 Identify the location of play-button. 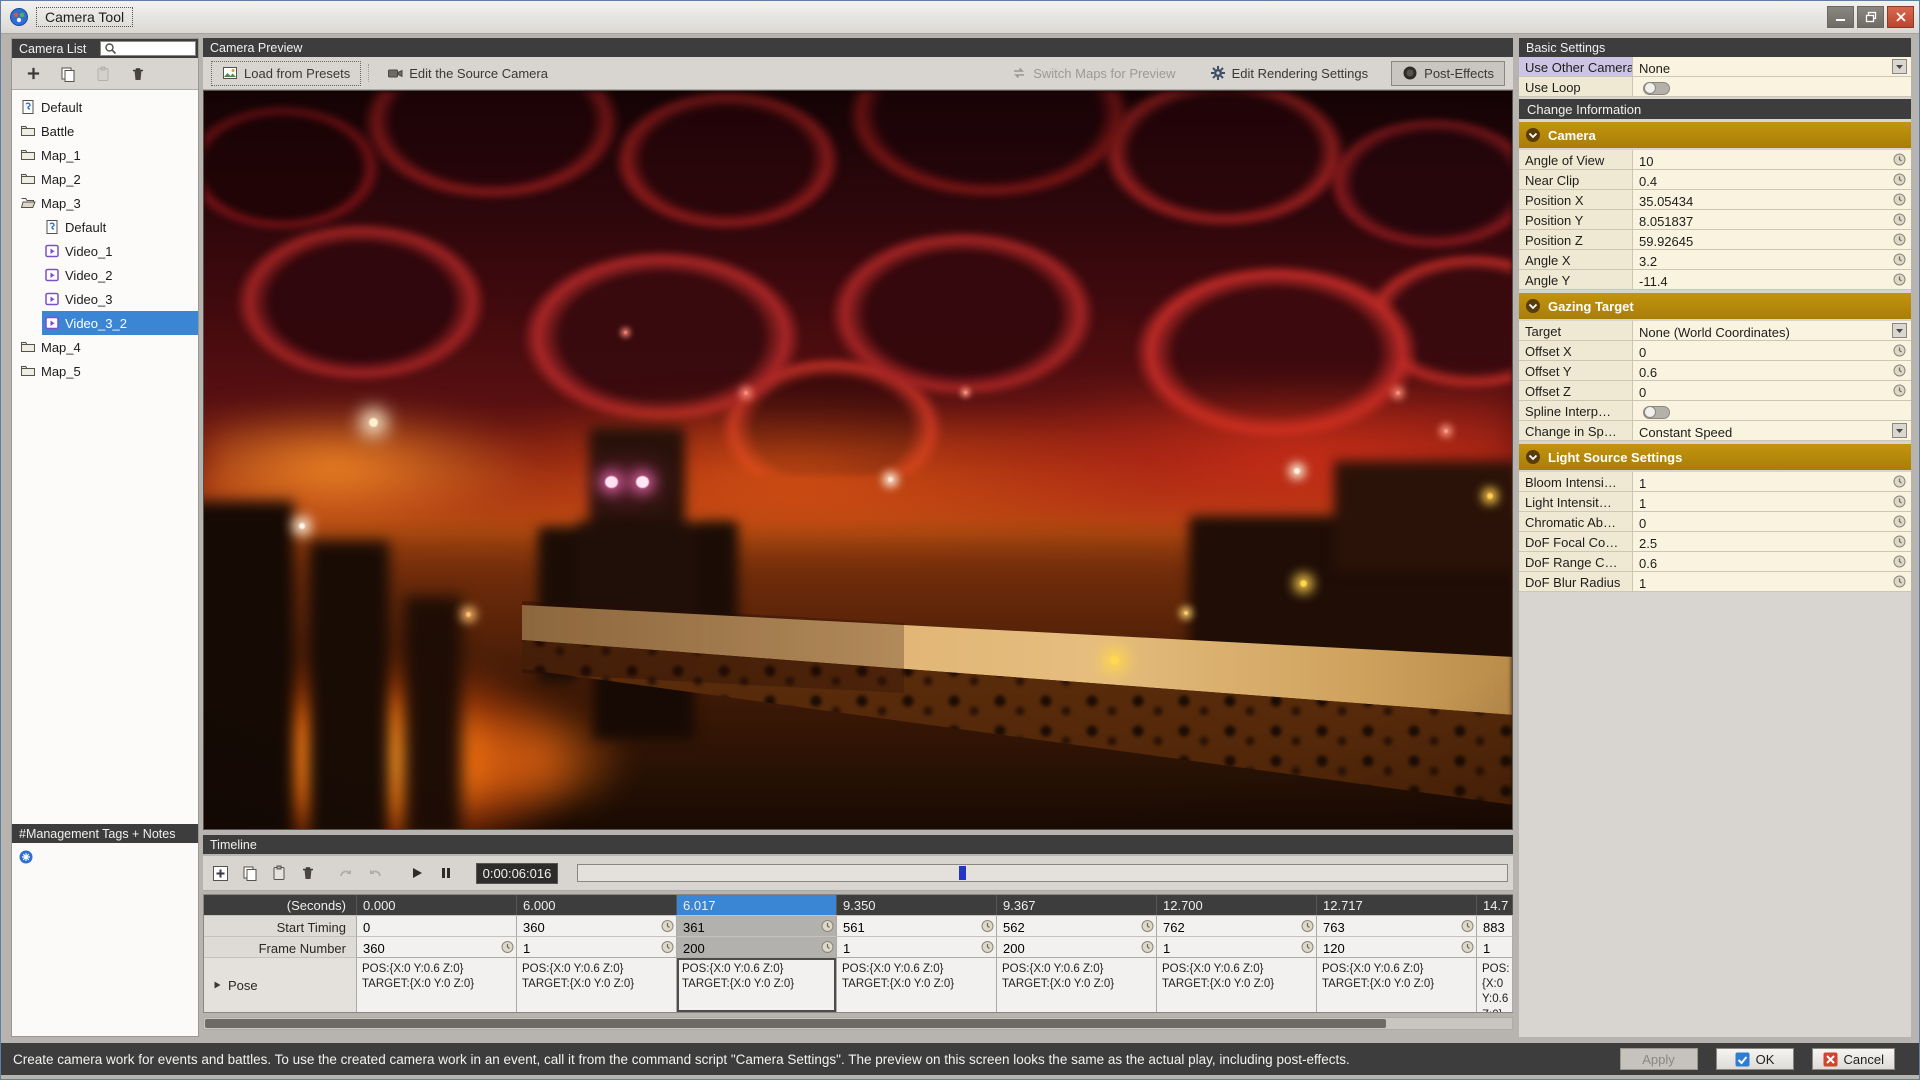
(416, 873).